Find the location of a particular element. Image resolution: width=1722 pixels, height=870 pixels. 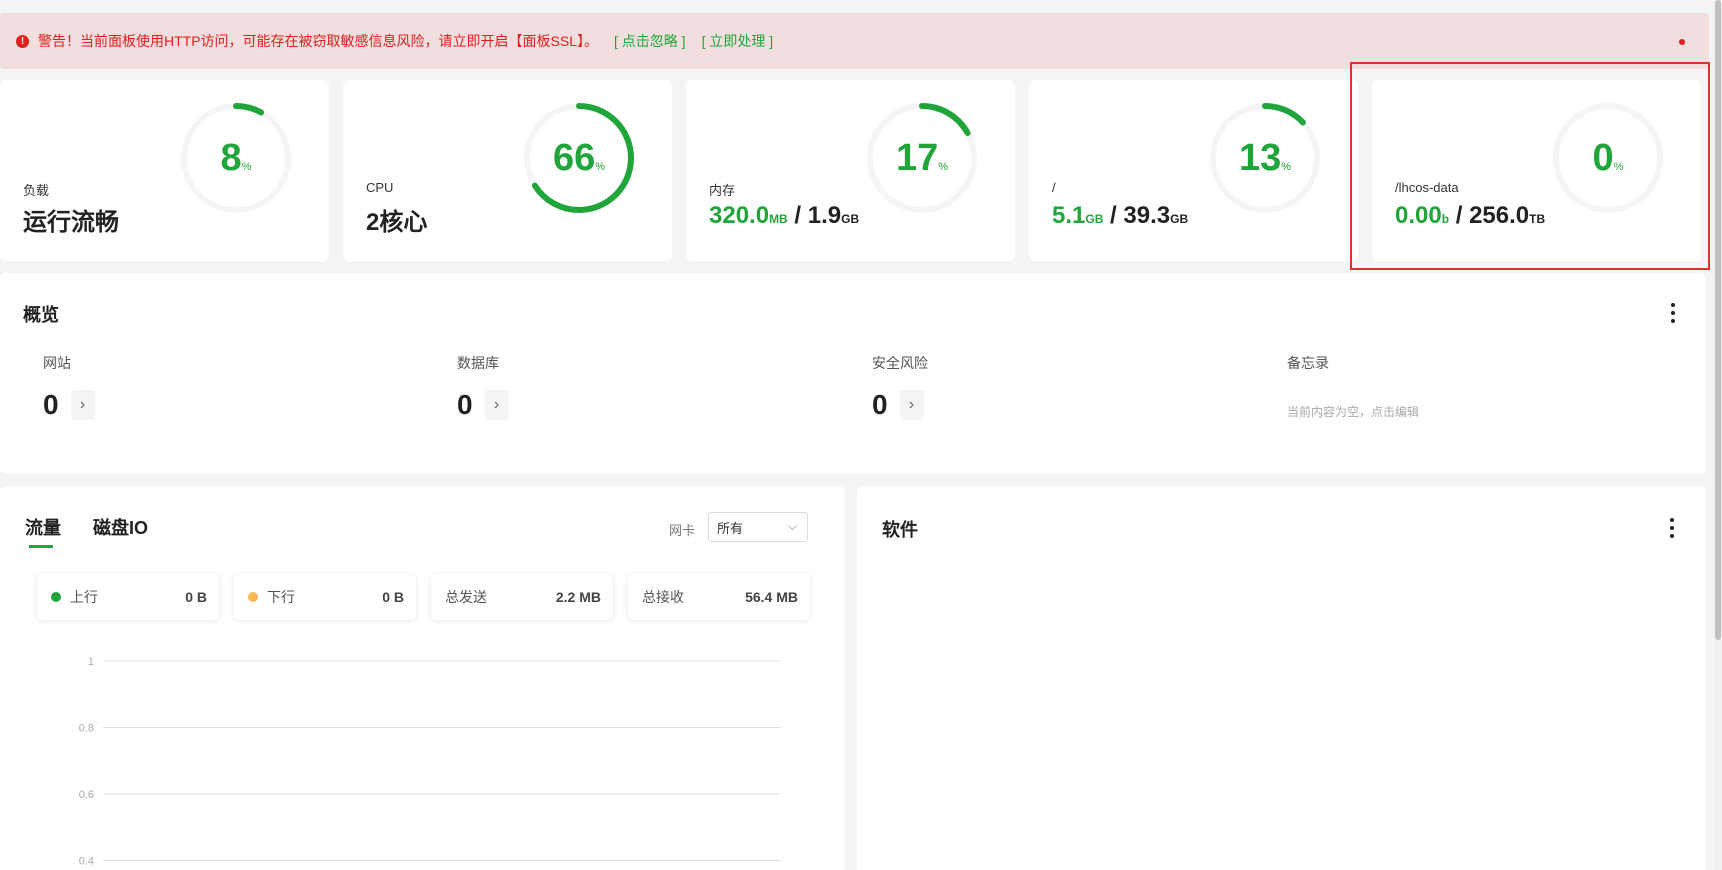

memory-sep: / is located at coordinates (797, 215).